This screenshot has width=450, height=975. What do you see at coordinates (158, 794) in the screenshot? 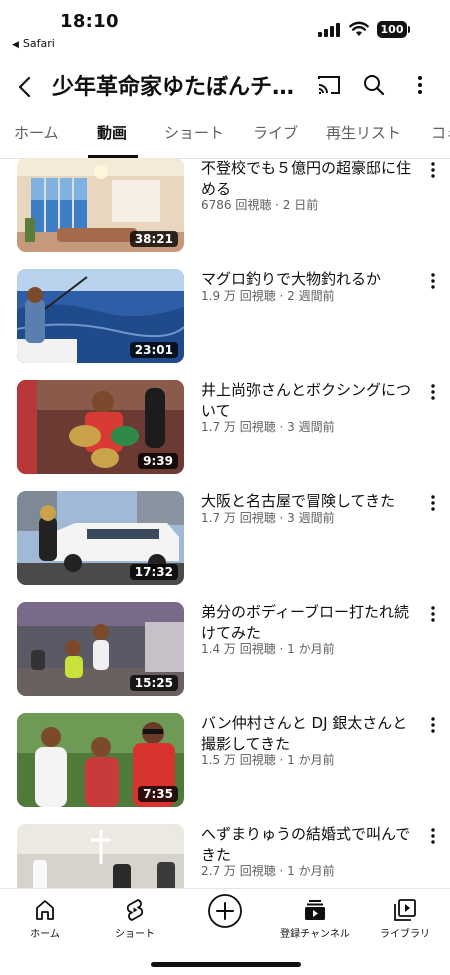
I see `video-duration: 7:35` at bounding box center [158, 794].